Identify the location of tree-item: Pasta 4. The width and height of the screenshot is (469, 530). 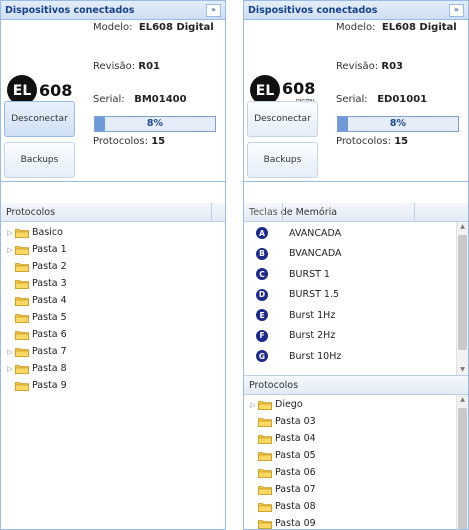
(113, 300).